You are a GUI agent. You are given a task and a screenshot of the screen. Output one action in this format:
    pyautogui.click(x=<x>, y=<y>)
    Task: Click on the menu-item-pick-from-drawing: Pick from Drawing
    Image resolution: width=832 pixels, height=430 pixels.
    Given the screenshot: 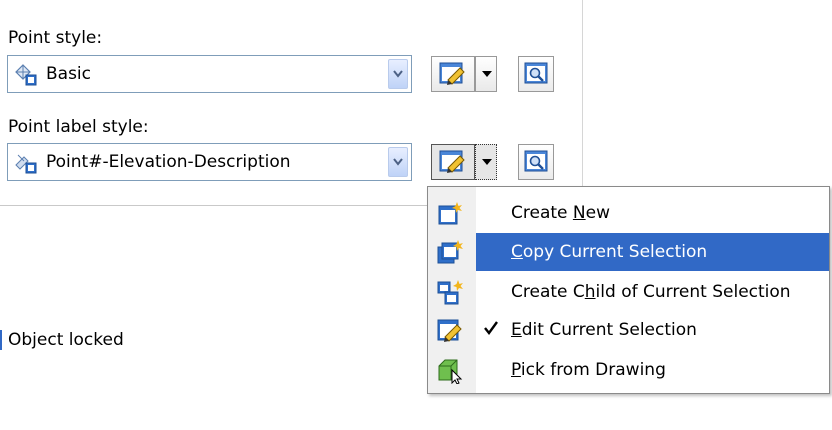 What is the action you would take?
    pyautogui.click(x=628, y=370)
    